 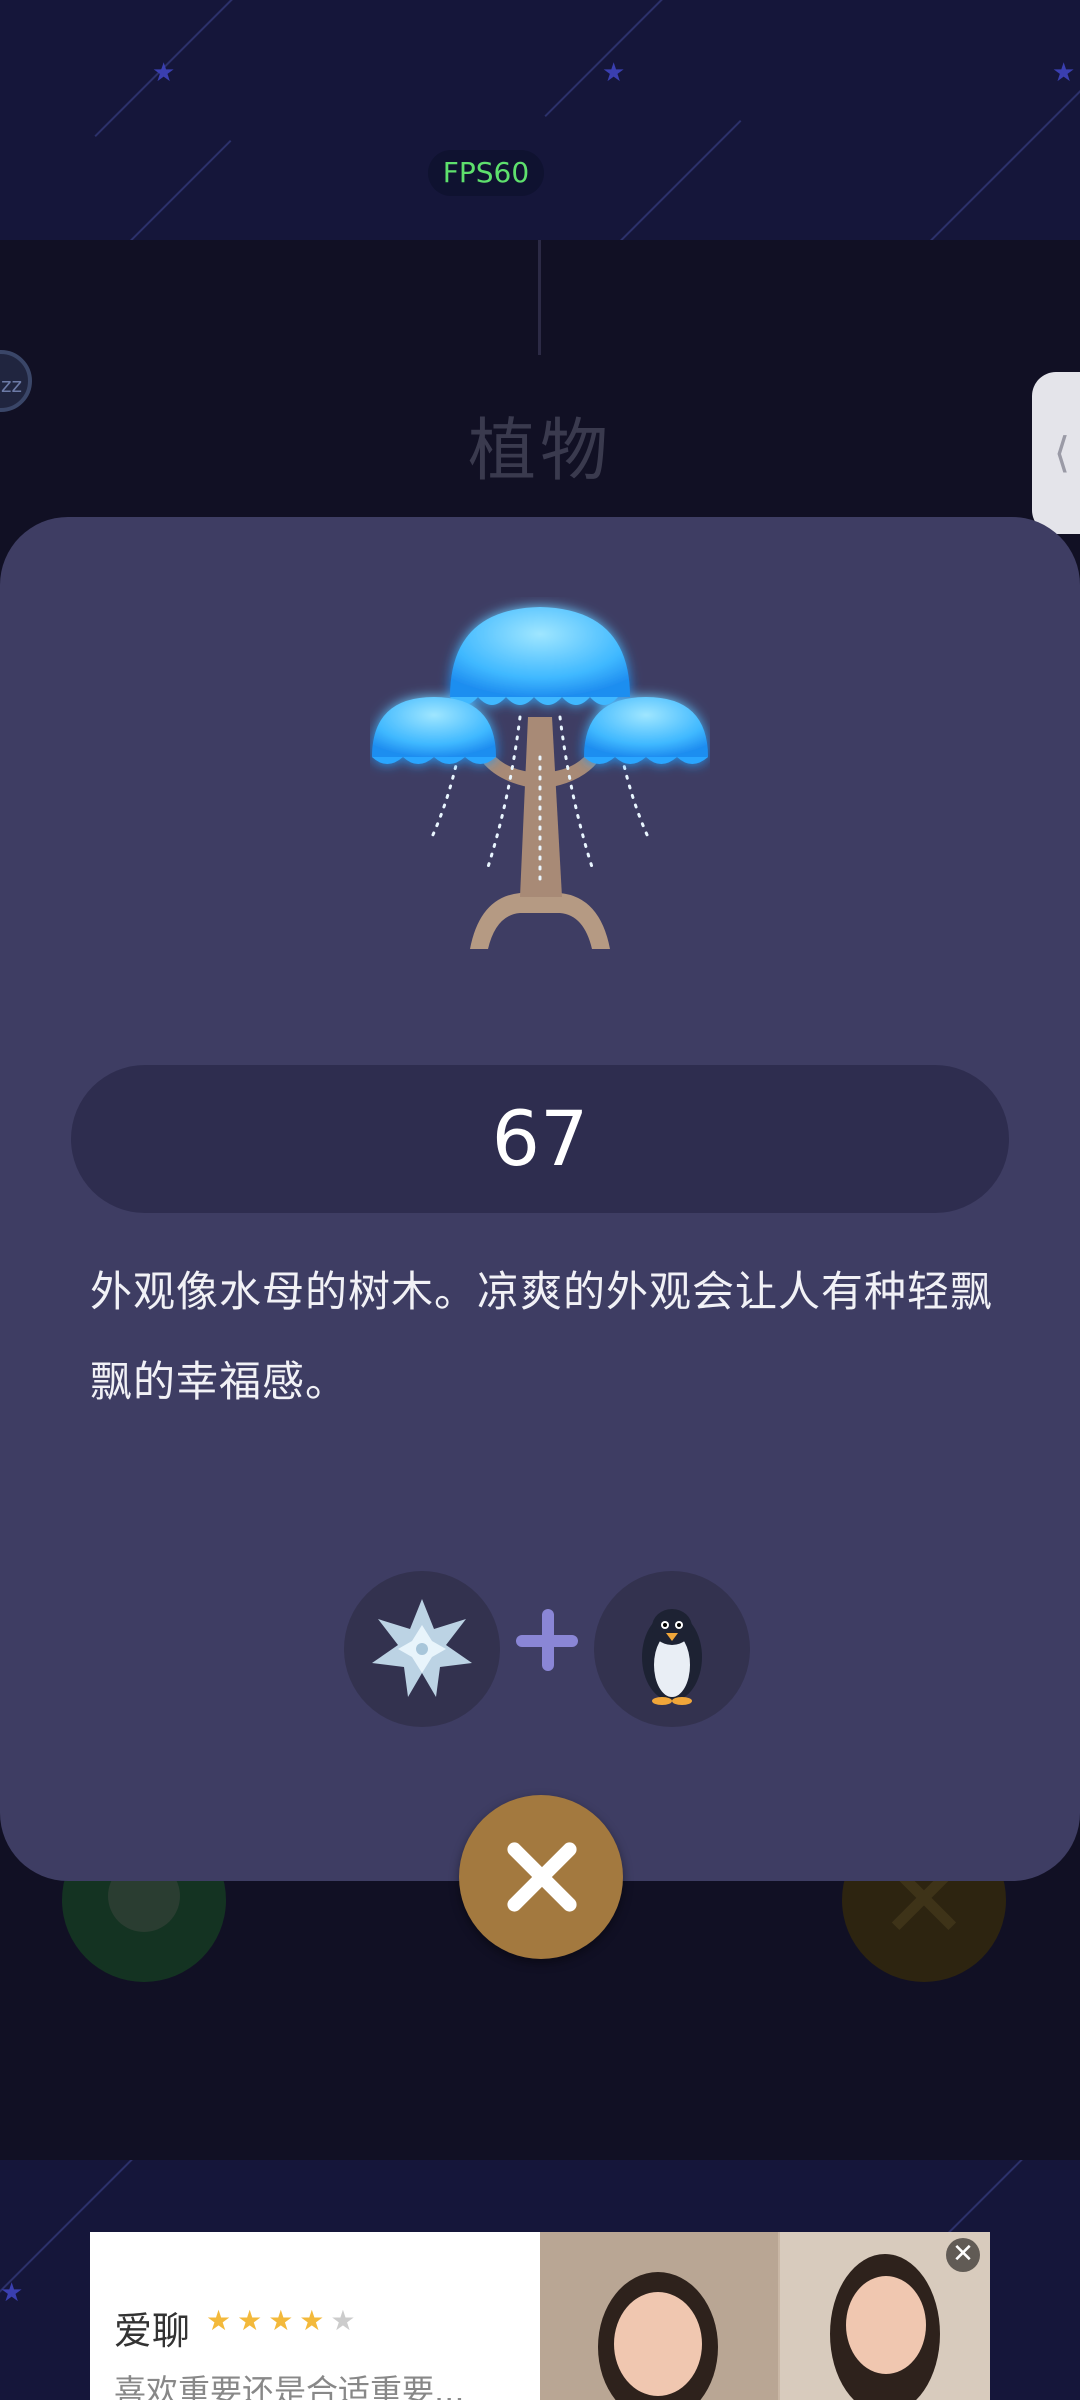 What do you see at coordinates (540, 120) in the screenshot?
I see `top-starfield: ★ ★ ★` at bounding box center [540, 120].